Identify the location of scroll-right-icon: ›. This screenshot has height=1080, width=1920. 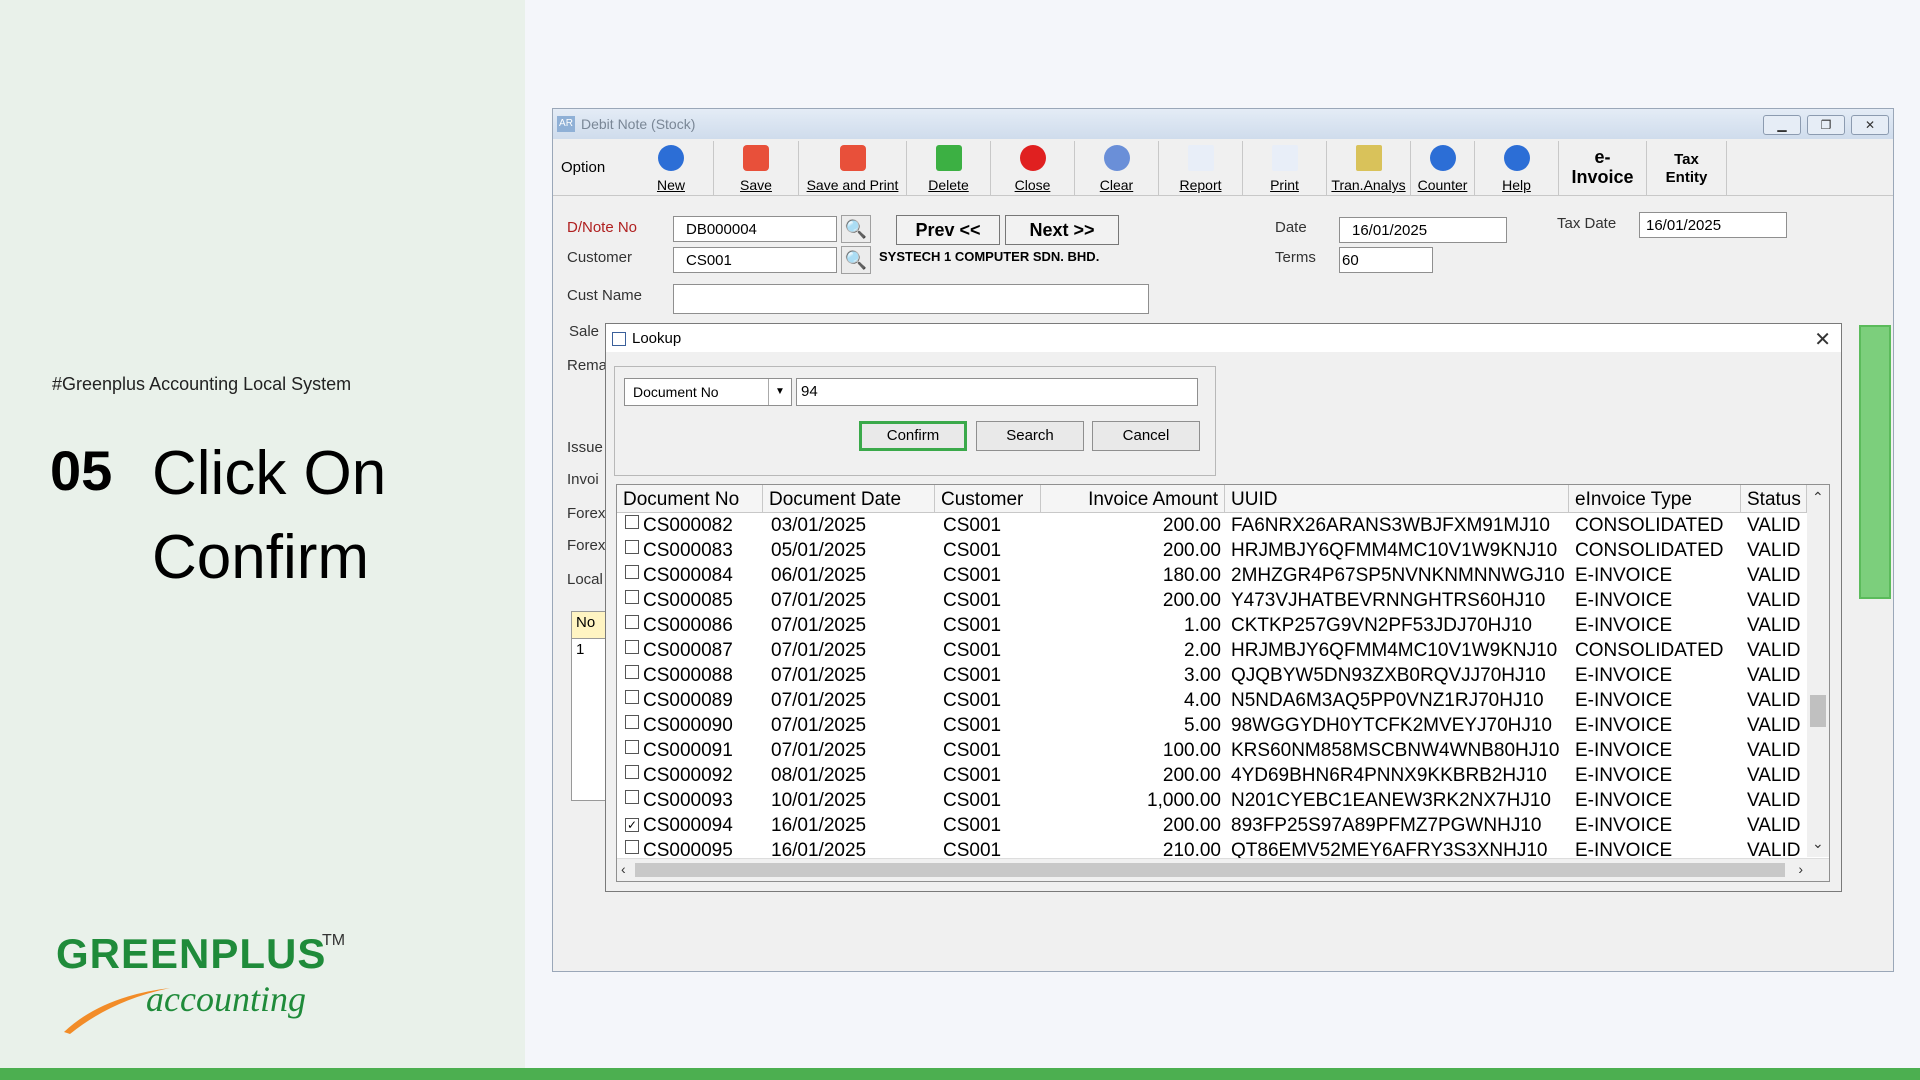
(1800, 869).